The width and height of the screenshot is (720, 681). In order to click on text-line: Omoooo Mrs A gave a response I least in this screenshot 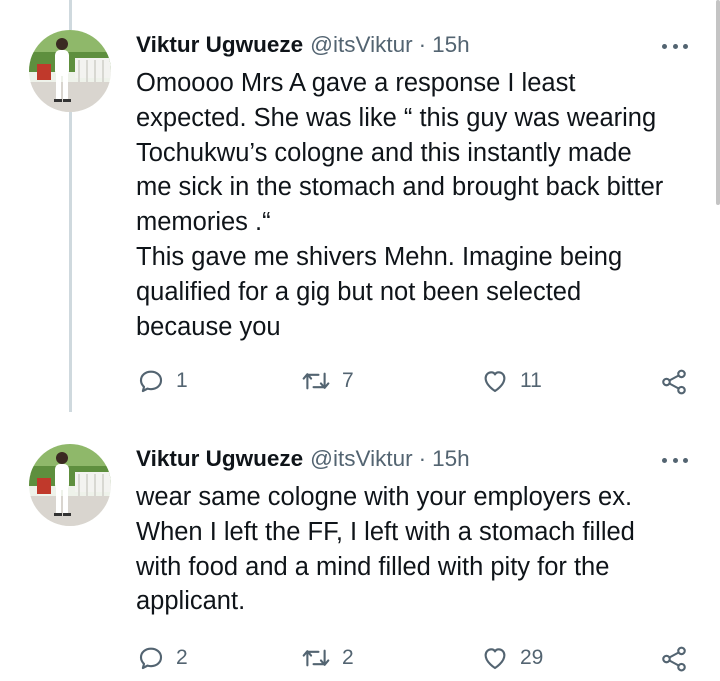, I will do `click(356, 83)`.